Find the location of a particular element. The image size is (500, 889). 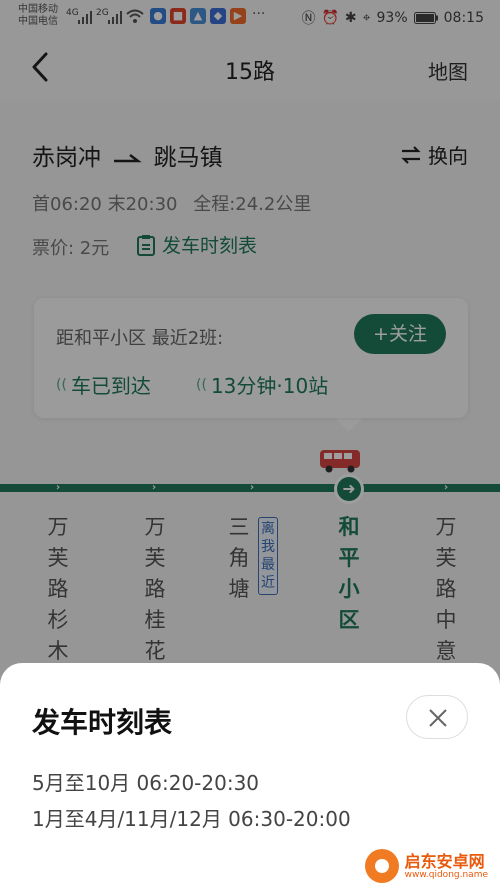

schedule-line: 5月至10月 06:20-20:30 is located at coordinates (146, 783).